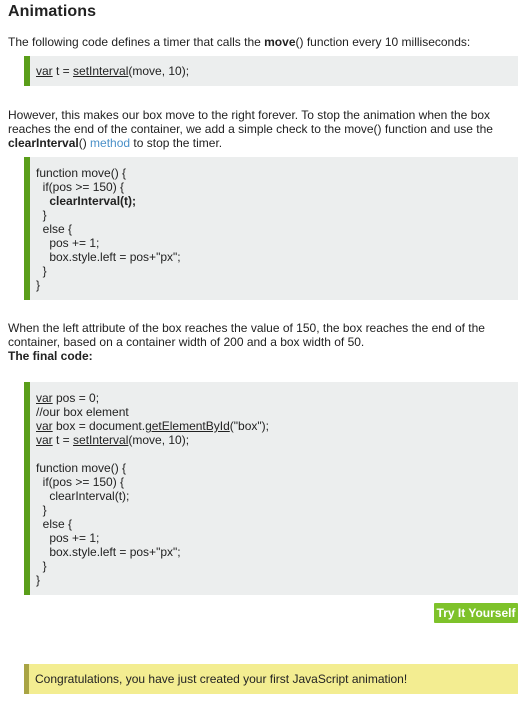 This screenshot has width=527, height=706. Describe the element at coordinates (84, 143) in the screenshot. I see `paren-text: ()` at that location.